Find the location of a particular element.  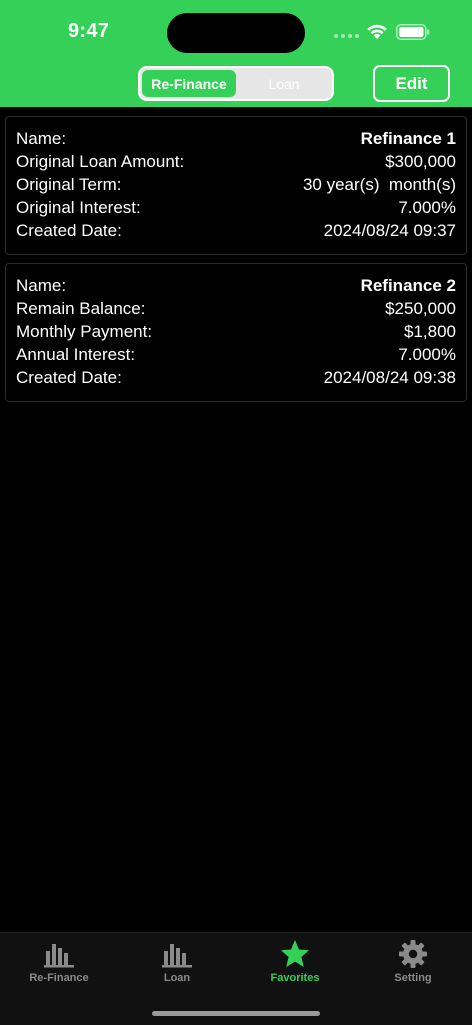

card-row-remain-balance: Remain Balance: $250,000 is located at coordinates (236, 308).